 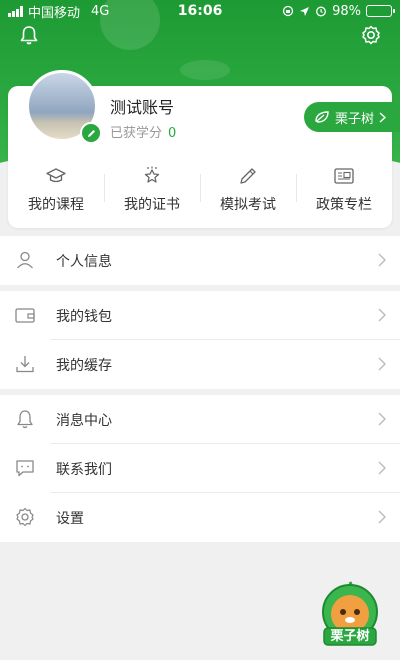 What do you see at coordinates (172, 133) in the screenshot?
I see `credit-value: 0` at bounding box center [172, 133].